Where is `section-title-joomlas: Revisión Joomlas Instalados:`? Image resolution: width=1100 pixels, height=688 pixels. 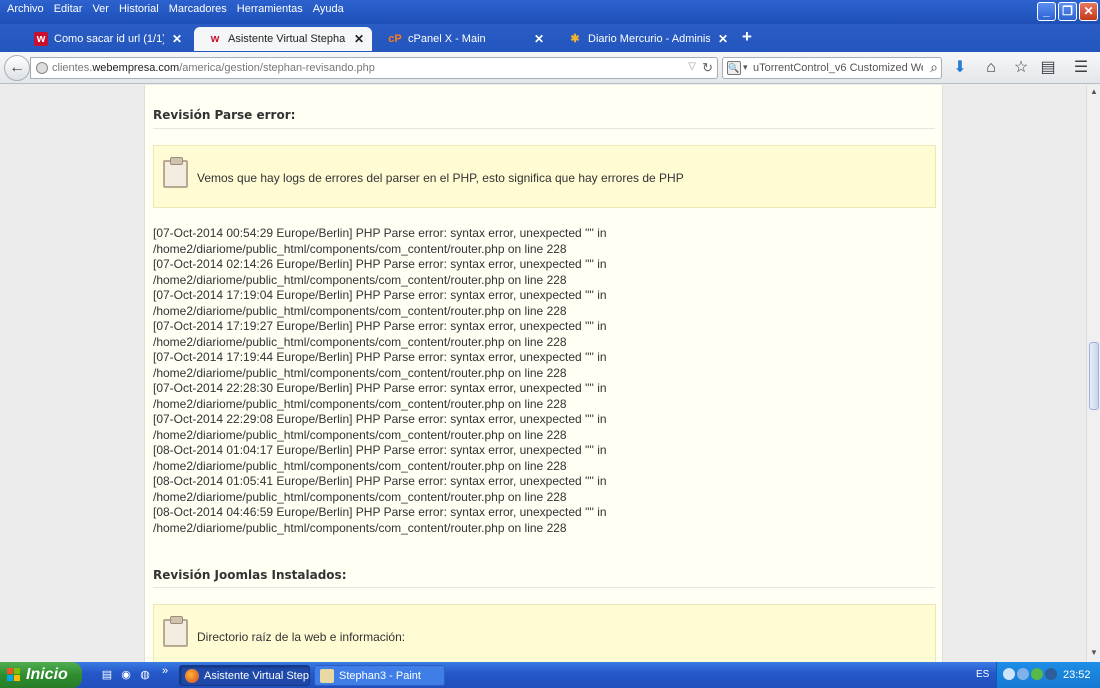 section-title-joomlas: Revisión Joomlas Instalados: is located at coordinates (250, 575).